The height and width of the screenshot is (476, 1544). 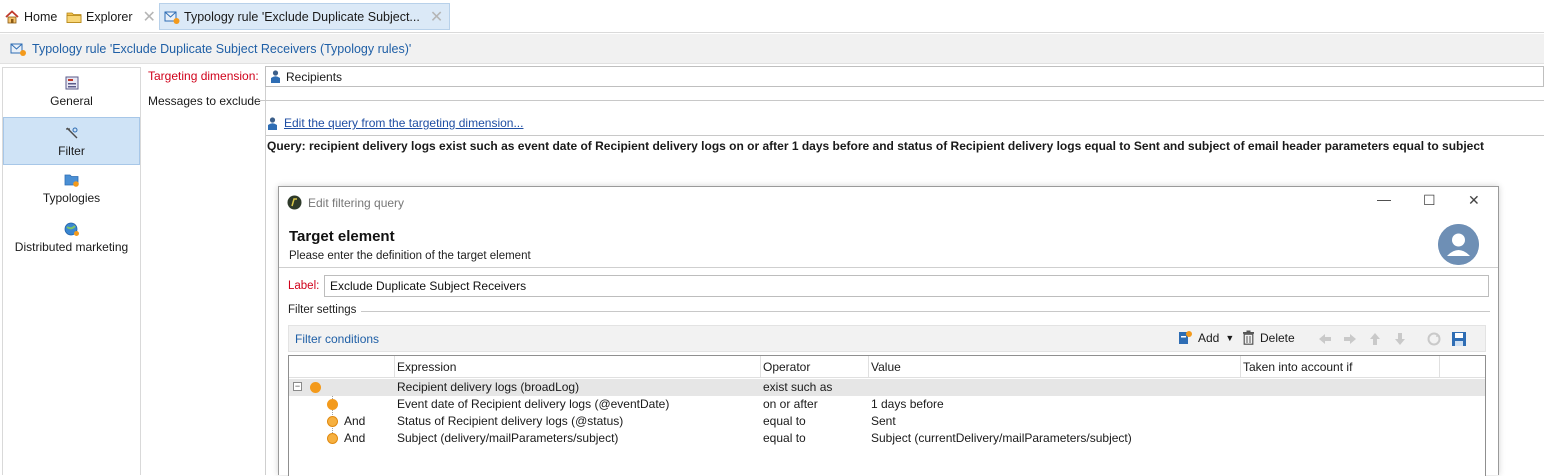 What do you see at coordinates (337, 339) in the screenshot?
I see `filter-conditions-title: Filter conditions` at bounding box center [337, 339].